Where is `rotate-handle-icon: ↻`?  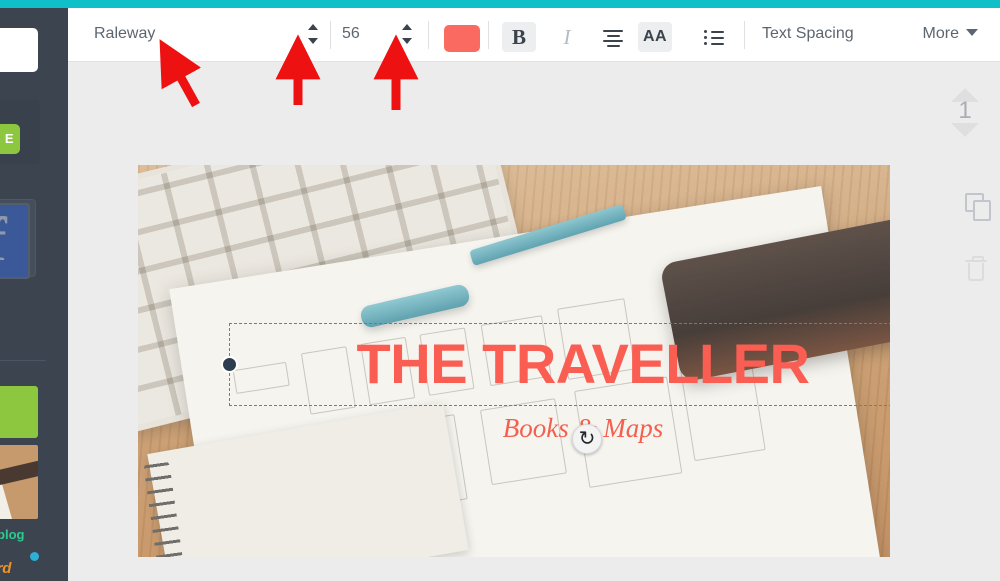
rotate-handle-icon: ↻ is located at coordinates (587, 439).